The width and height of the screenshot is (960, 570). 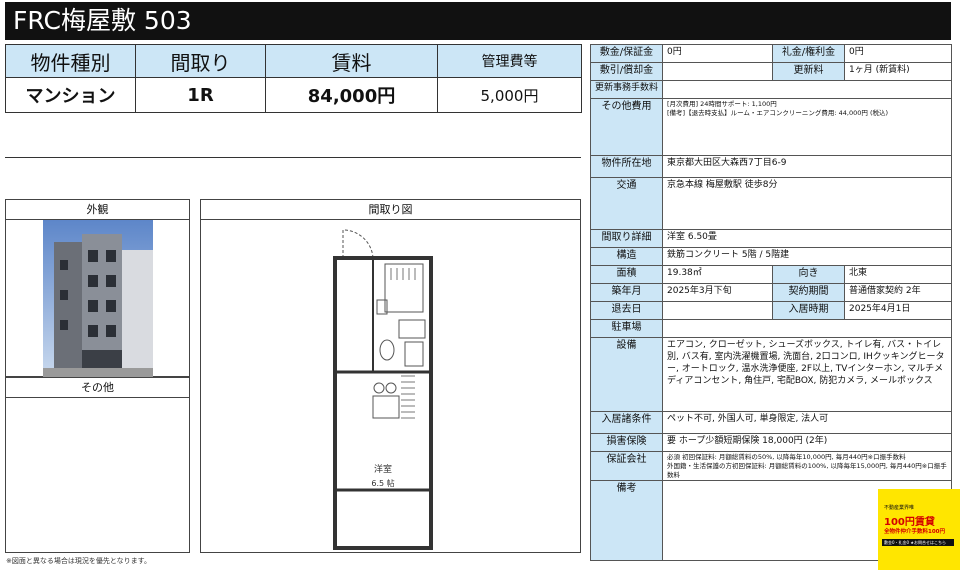 What do you see at coordinates (898, 274) in the screenshot?
I see `direction-value: 北東` at bounding box center [898, 274].